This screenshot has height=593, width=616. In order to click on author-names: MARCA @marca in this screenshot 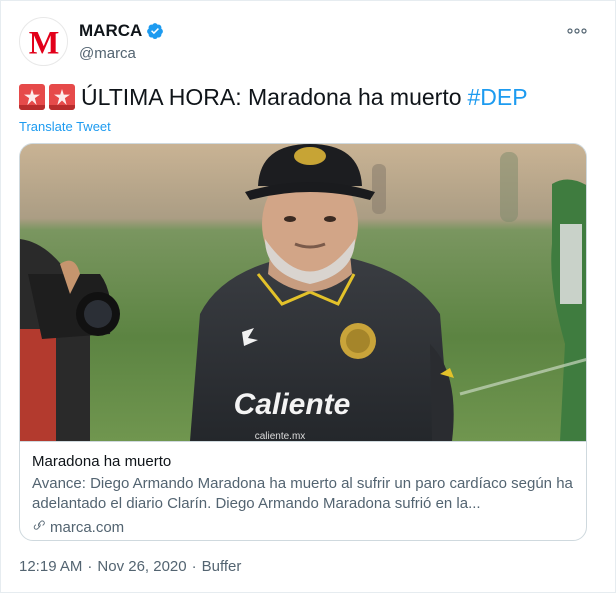, I will do `click(121, 41)`.